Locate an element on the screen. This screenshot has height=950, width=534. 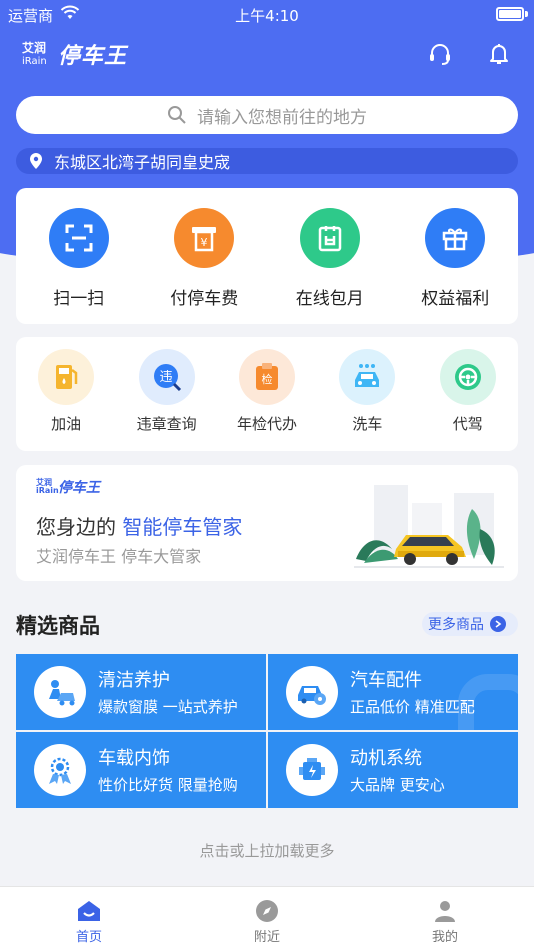
status-bar: 运营商 上午4:10 is located at coordinates (267, 15).